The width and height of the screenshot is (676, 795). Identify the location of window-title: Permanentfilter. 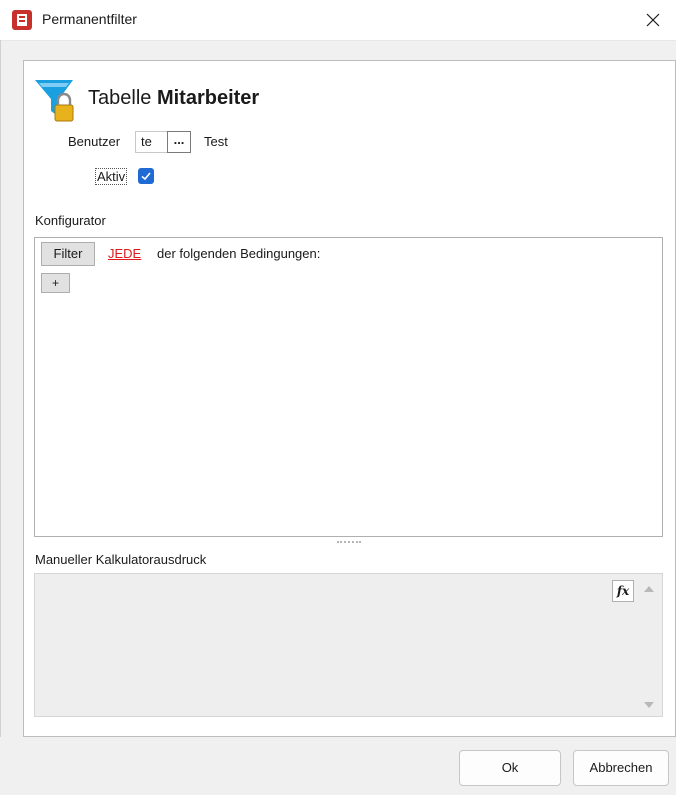
(89, 19).